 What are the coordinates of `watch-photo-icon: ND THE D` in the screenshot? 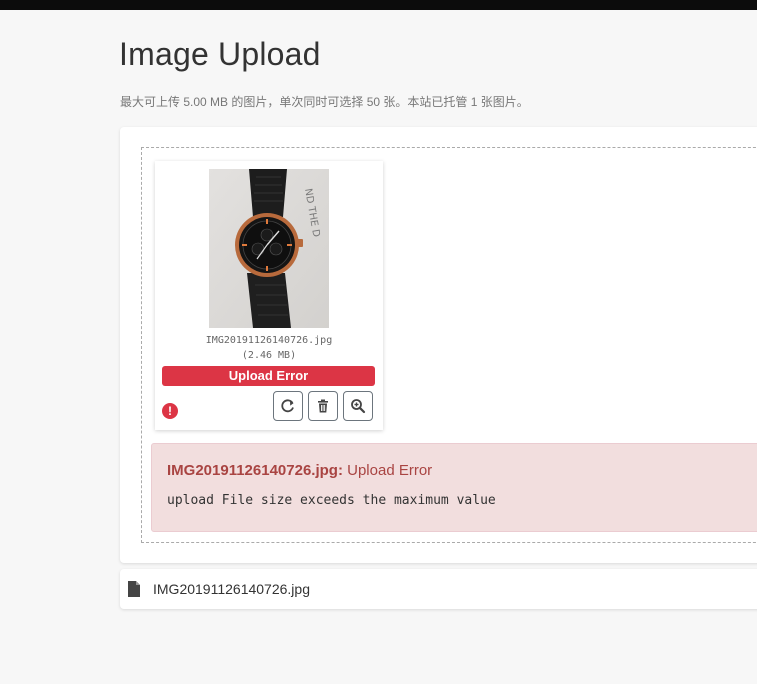 It's located at (269, 248).